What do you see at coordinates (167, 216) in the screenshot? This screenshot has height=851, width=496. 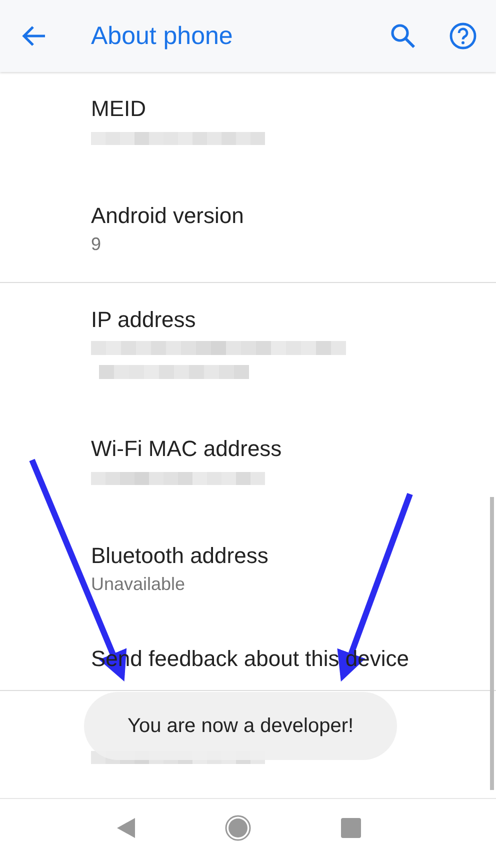 I see `setting-title: Android version` at bounding box center [167, 216].